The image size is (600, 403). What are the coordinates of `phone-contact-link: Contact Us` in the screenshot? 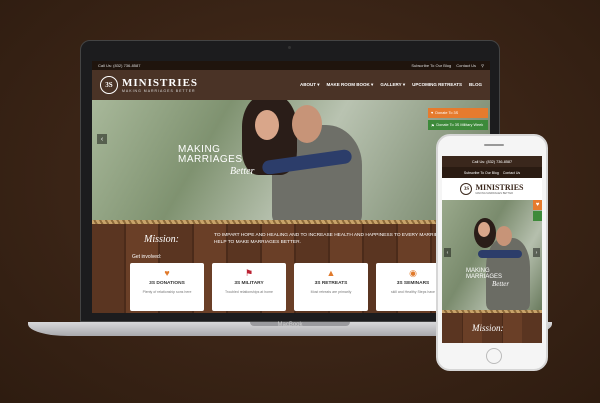 It's located at (511, 173).